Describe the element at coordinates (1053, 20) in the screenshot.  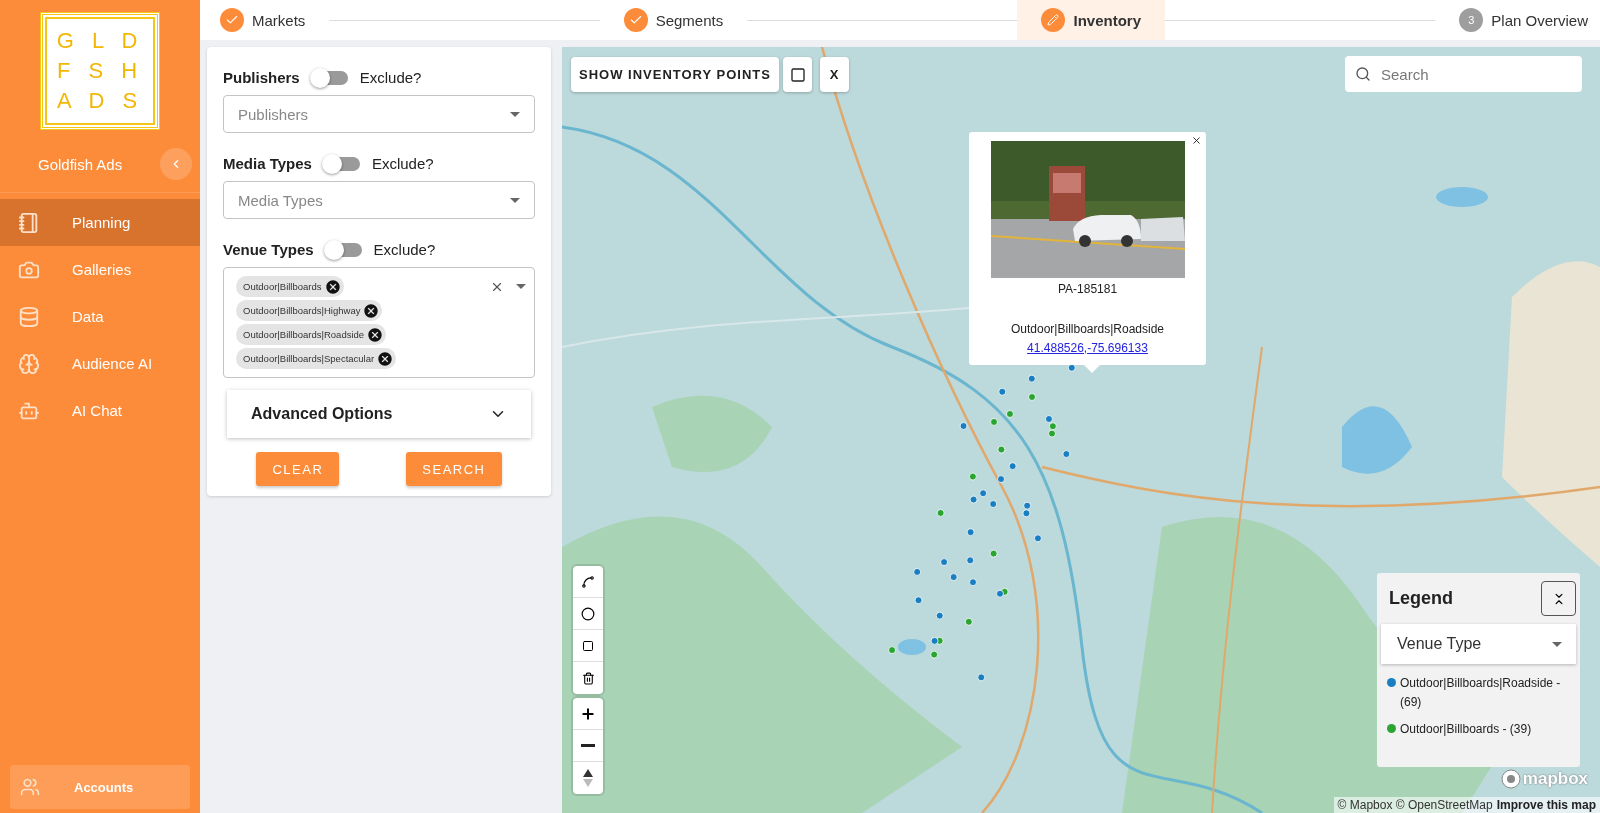
I see `pencil-icon` at that location.